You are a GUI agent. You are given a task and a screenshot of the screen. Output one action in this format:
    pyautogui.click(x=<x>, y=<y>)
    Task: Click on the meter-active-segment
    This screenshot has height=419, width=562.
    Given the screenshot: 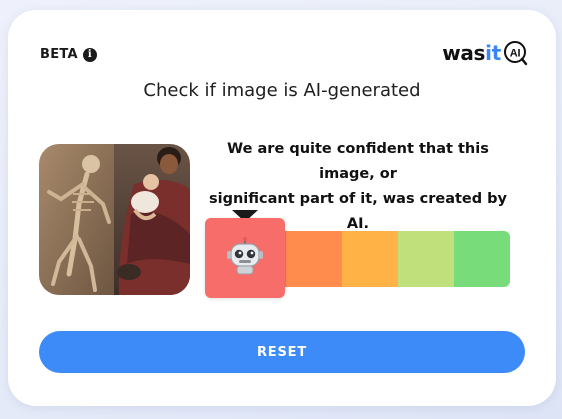 What is the action you would take?
    pyautogui.click(x=245, y=258)
    